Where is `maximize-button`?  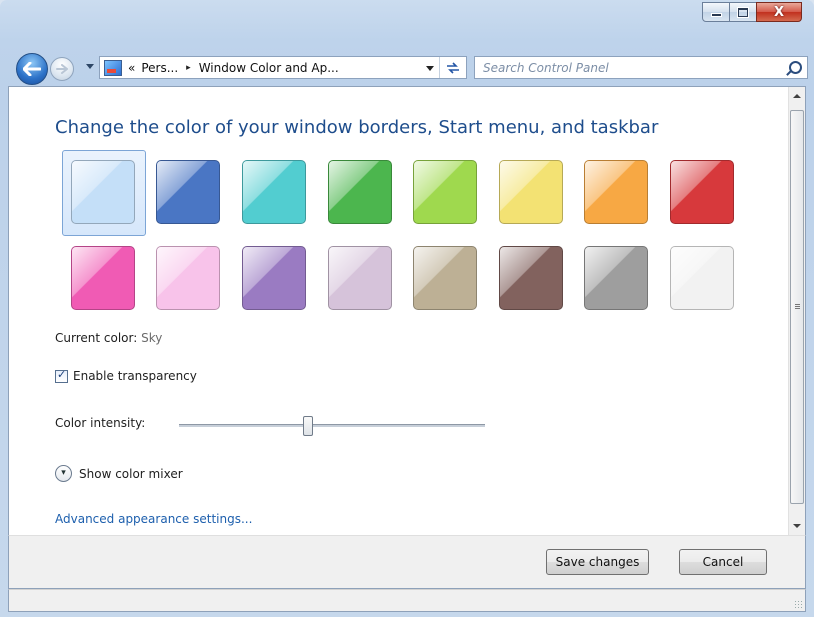 maximize-button is located at coordinates (743, 12).